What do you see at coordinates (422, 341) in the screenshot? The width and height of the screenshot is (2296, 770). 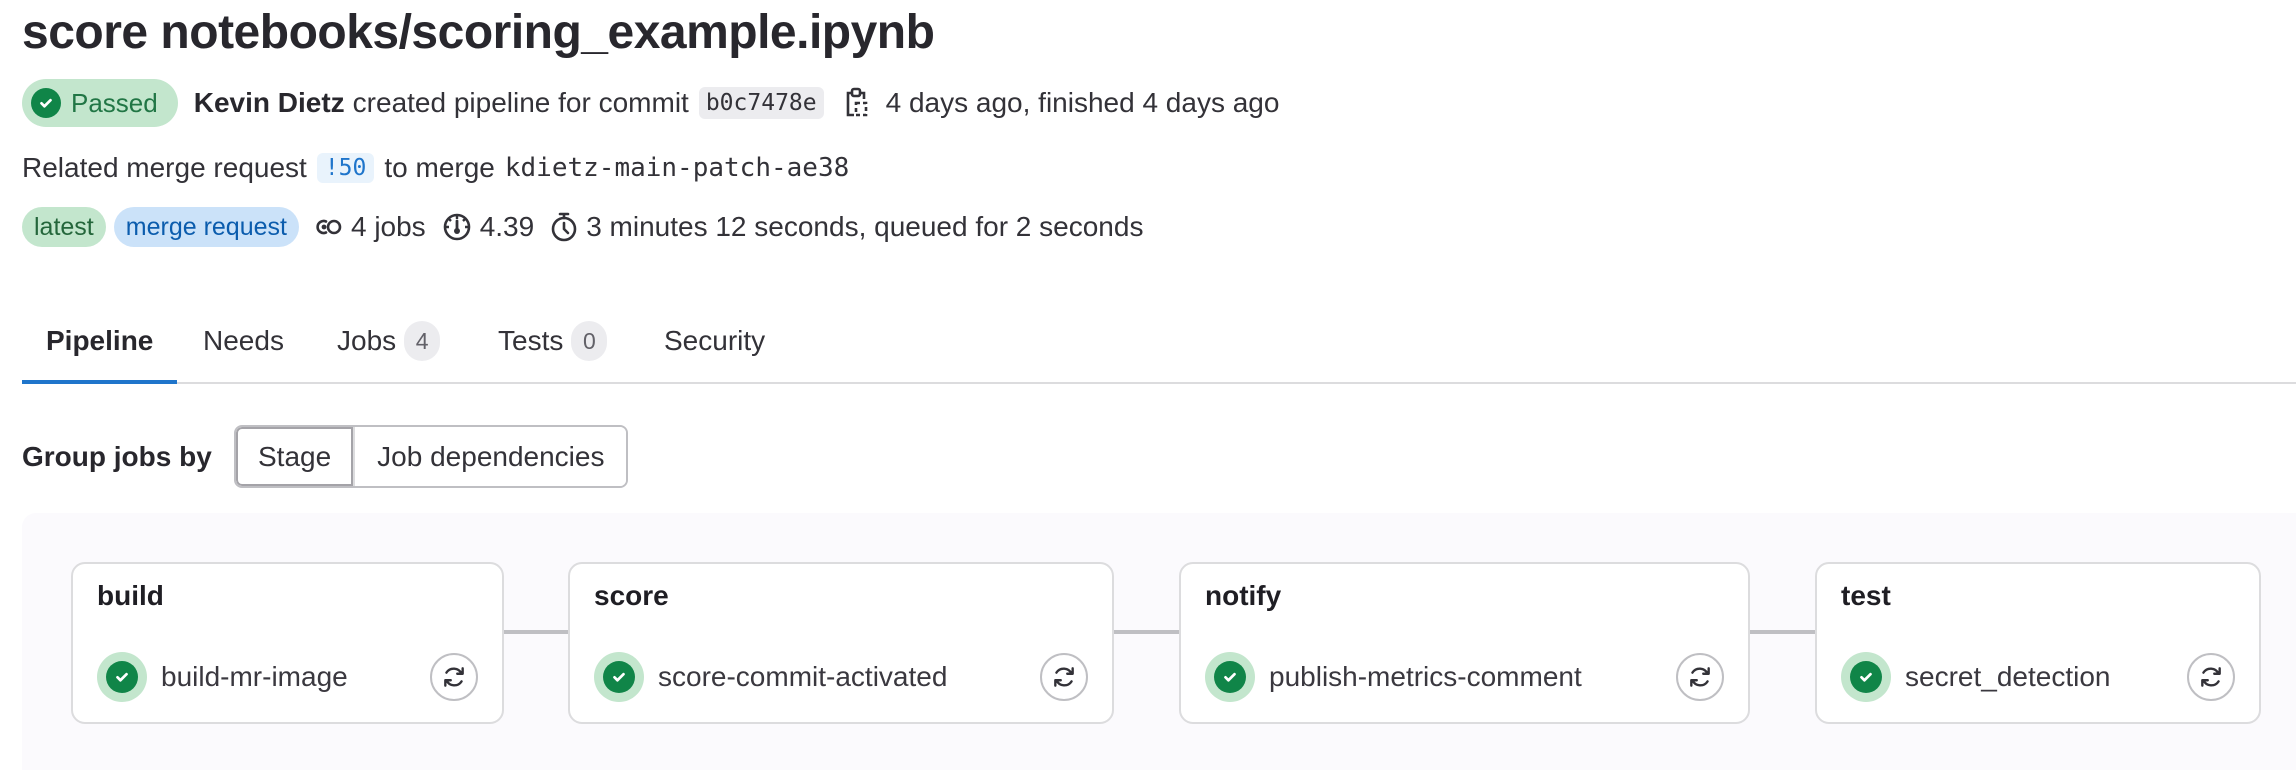 I see `jobs-count-badge: 4` at bounding box center [422, 341].